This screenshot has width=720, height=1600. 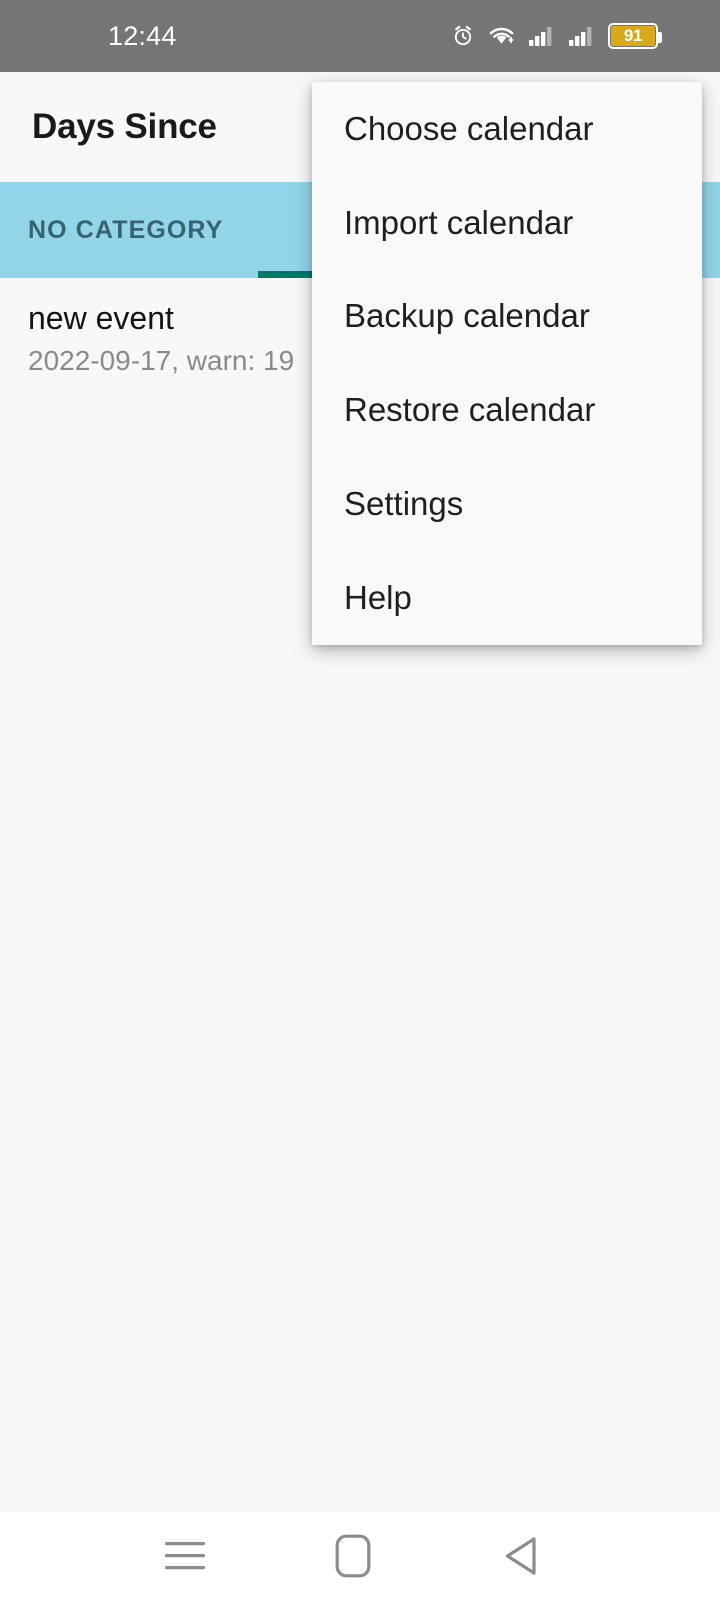 I want to click on menu-item-restore-calendar: Restore calendar, so click(x=507, y=410).